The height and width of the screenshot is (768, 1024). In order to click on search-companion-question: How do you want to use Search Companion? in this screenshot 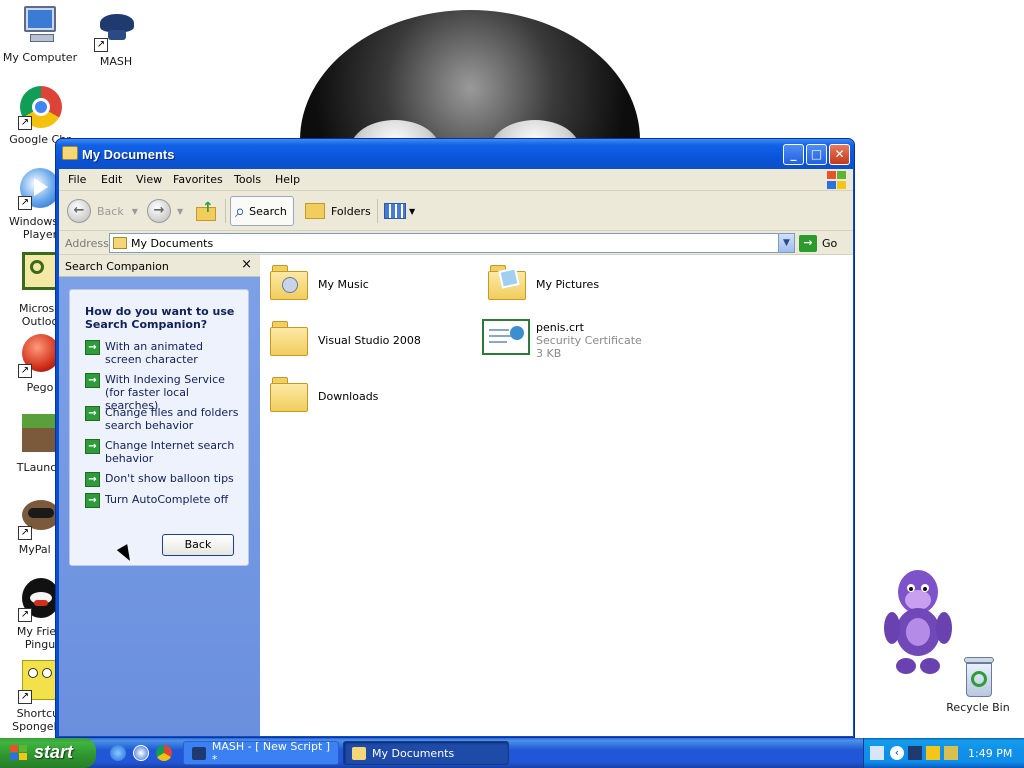, I will do `click(160, 318)`.